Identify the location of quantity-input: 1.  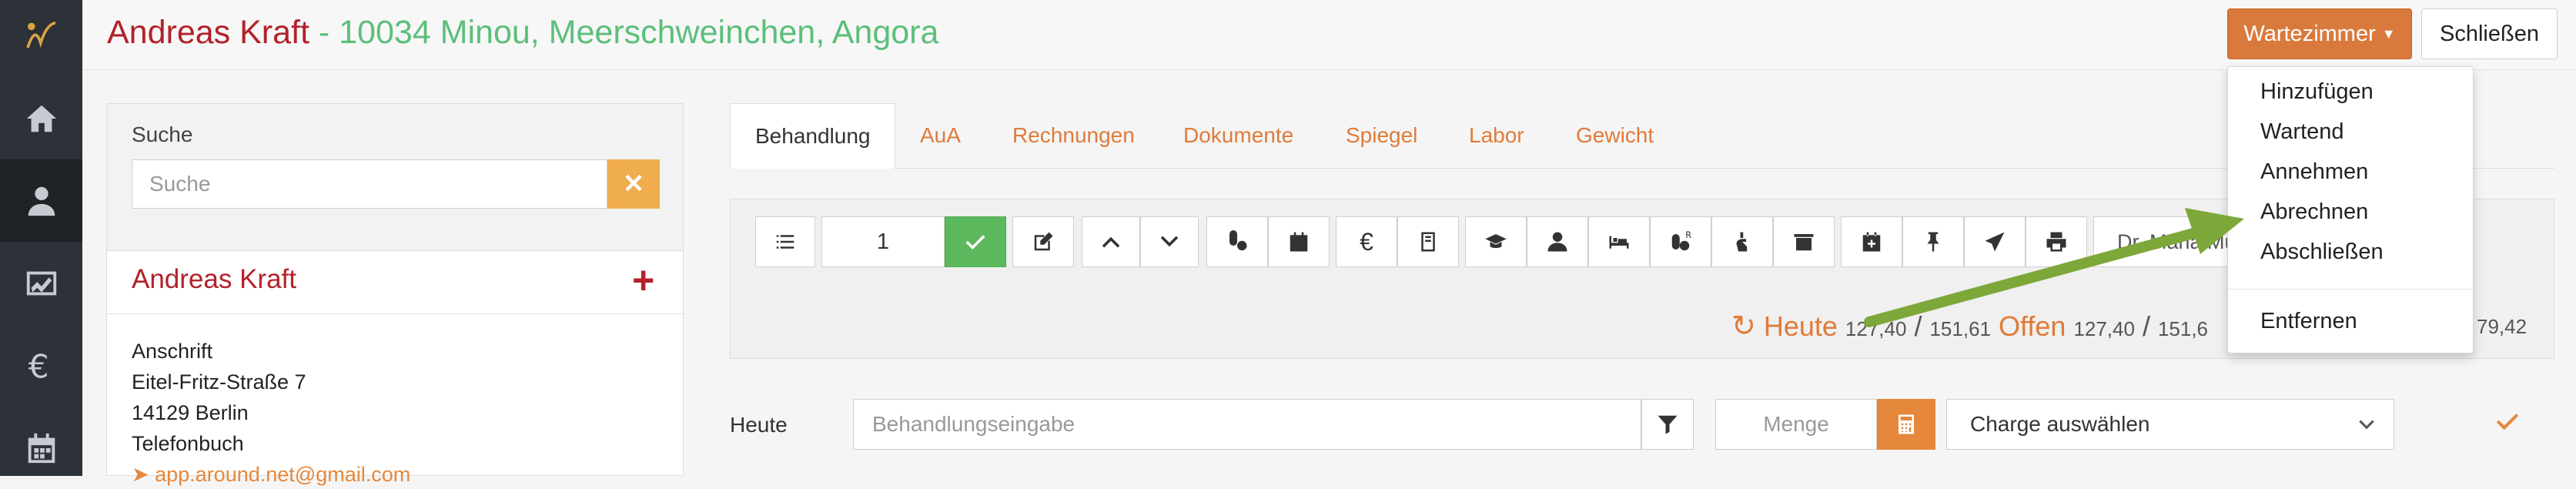
(883, 241).